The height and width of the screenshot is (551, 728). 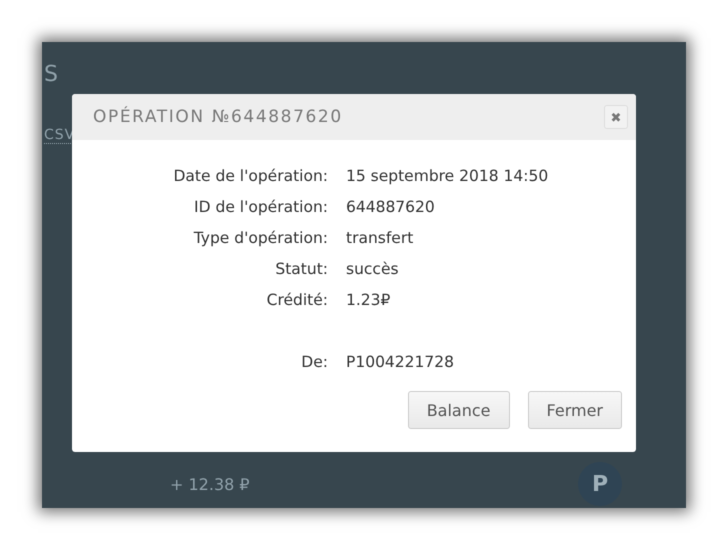 I want to click on field-label: ID de l'opération:, so click(x=260, y=207).